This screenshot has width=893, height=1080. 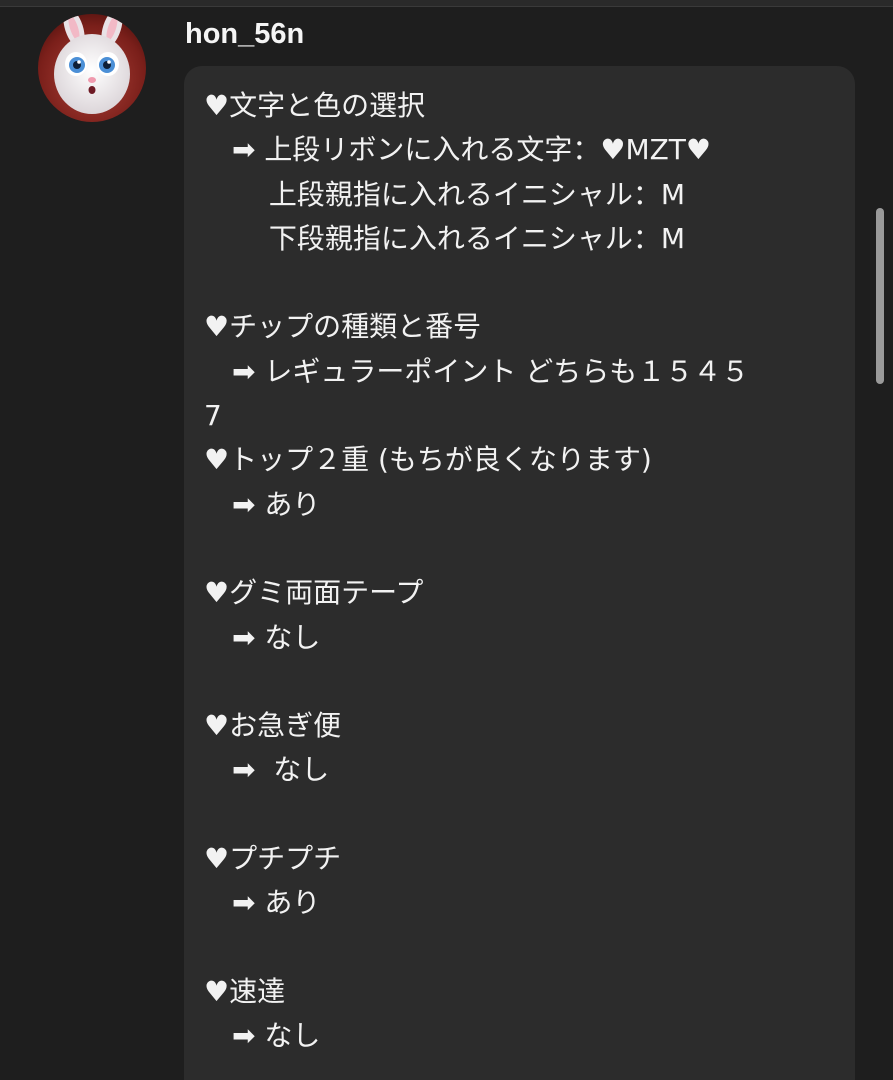 I want to click on avatar, so click(x=92, y=68).